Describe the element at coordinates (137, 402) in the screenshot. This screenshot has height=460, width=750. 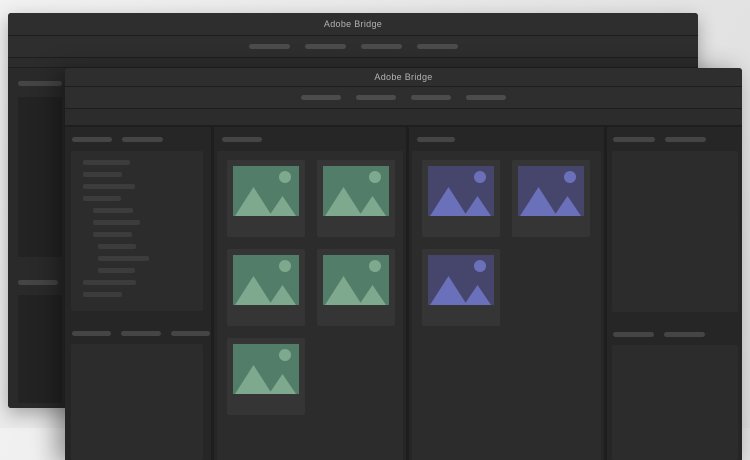
I see `filter-panel-placeholder` at that location.